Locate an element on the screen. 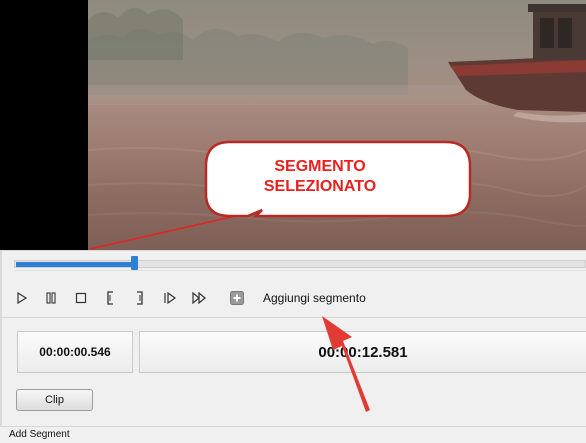 This screenshot has height=443, width=586. stop-button is located at coordinates (81, 298).